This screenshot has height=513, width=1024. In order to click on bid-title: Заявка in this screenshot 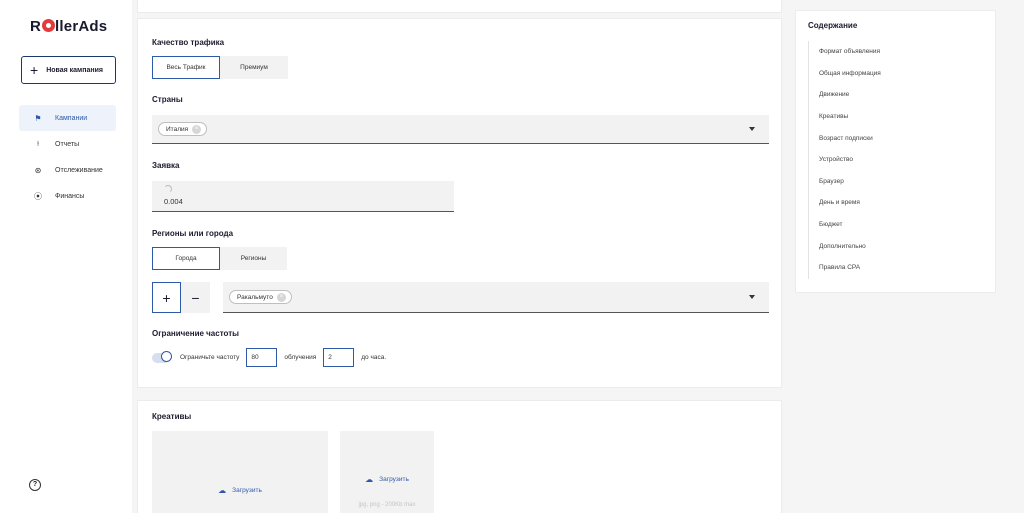, I will do `click(166, 165)`.